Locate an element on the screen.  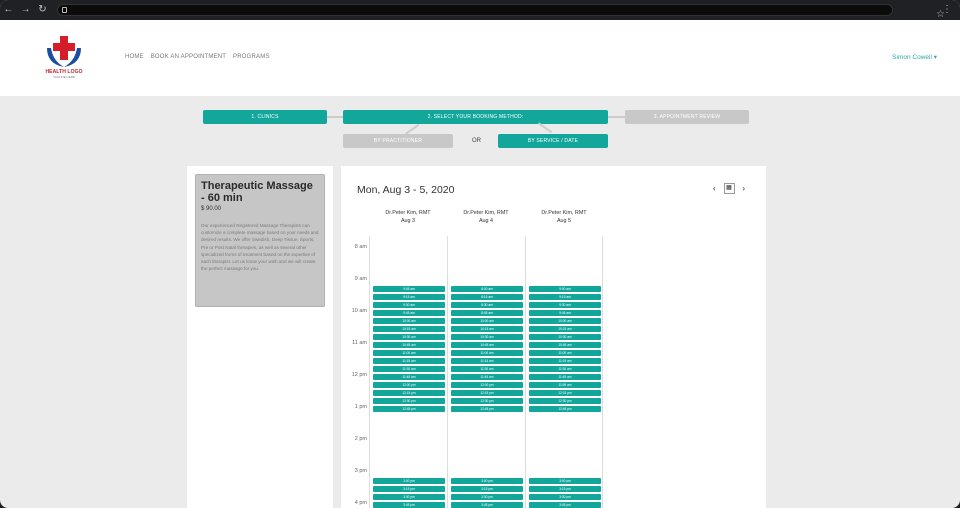
nav-programs: PROGRAMS is located at coordinates (251, 57).